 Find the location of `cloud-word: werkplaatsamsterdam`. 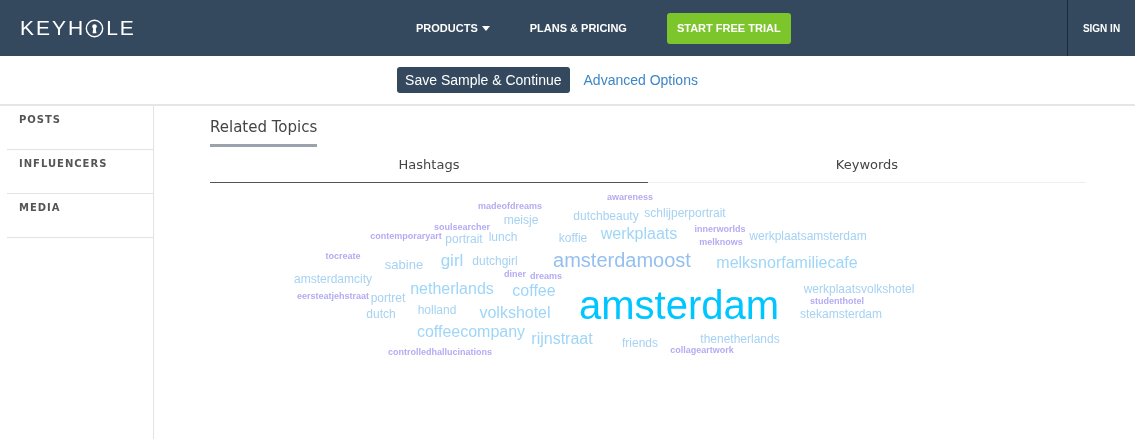

cloud-word: werkplaatsamsterdam is located at coordinates (808, 236).